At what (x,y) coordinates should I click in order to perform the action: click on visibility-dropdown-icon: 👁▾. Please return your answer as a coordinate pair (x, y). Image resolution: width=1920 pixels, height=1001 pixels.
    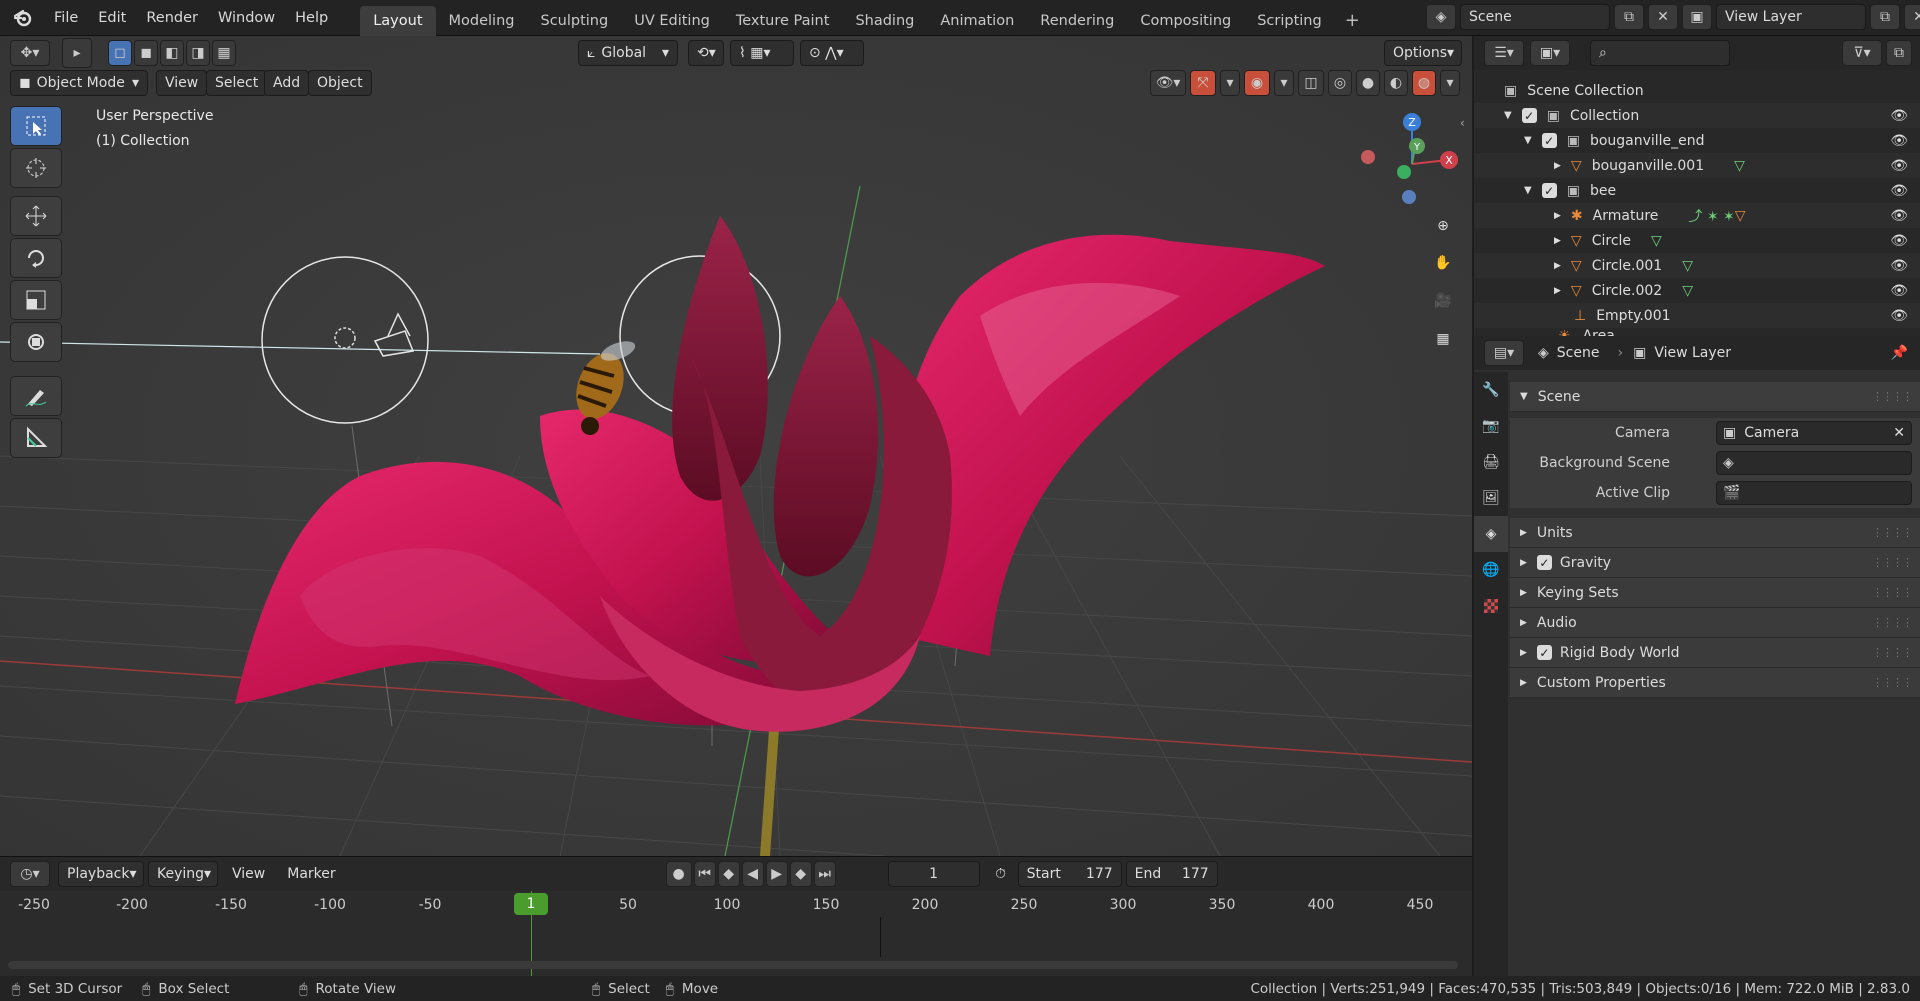
    Looking at the image, I should click on (1168, 83).